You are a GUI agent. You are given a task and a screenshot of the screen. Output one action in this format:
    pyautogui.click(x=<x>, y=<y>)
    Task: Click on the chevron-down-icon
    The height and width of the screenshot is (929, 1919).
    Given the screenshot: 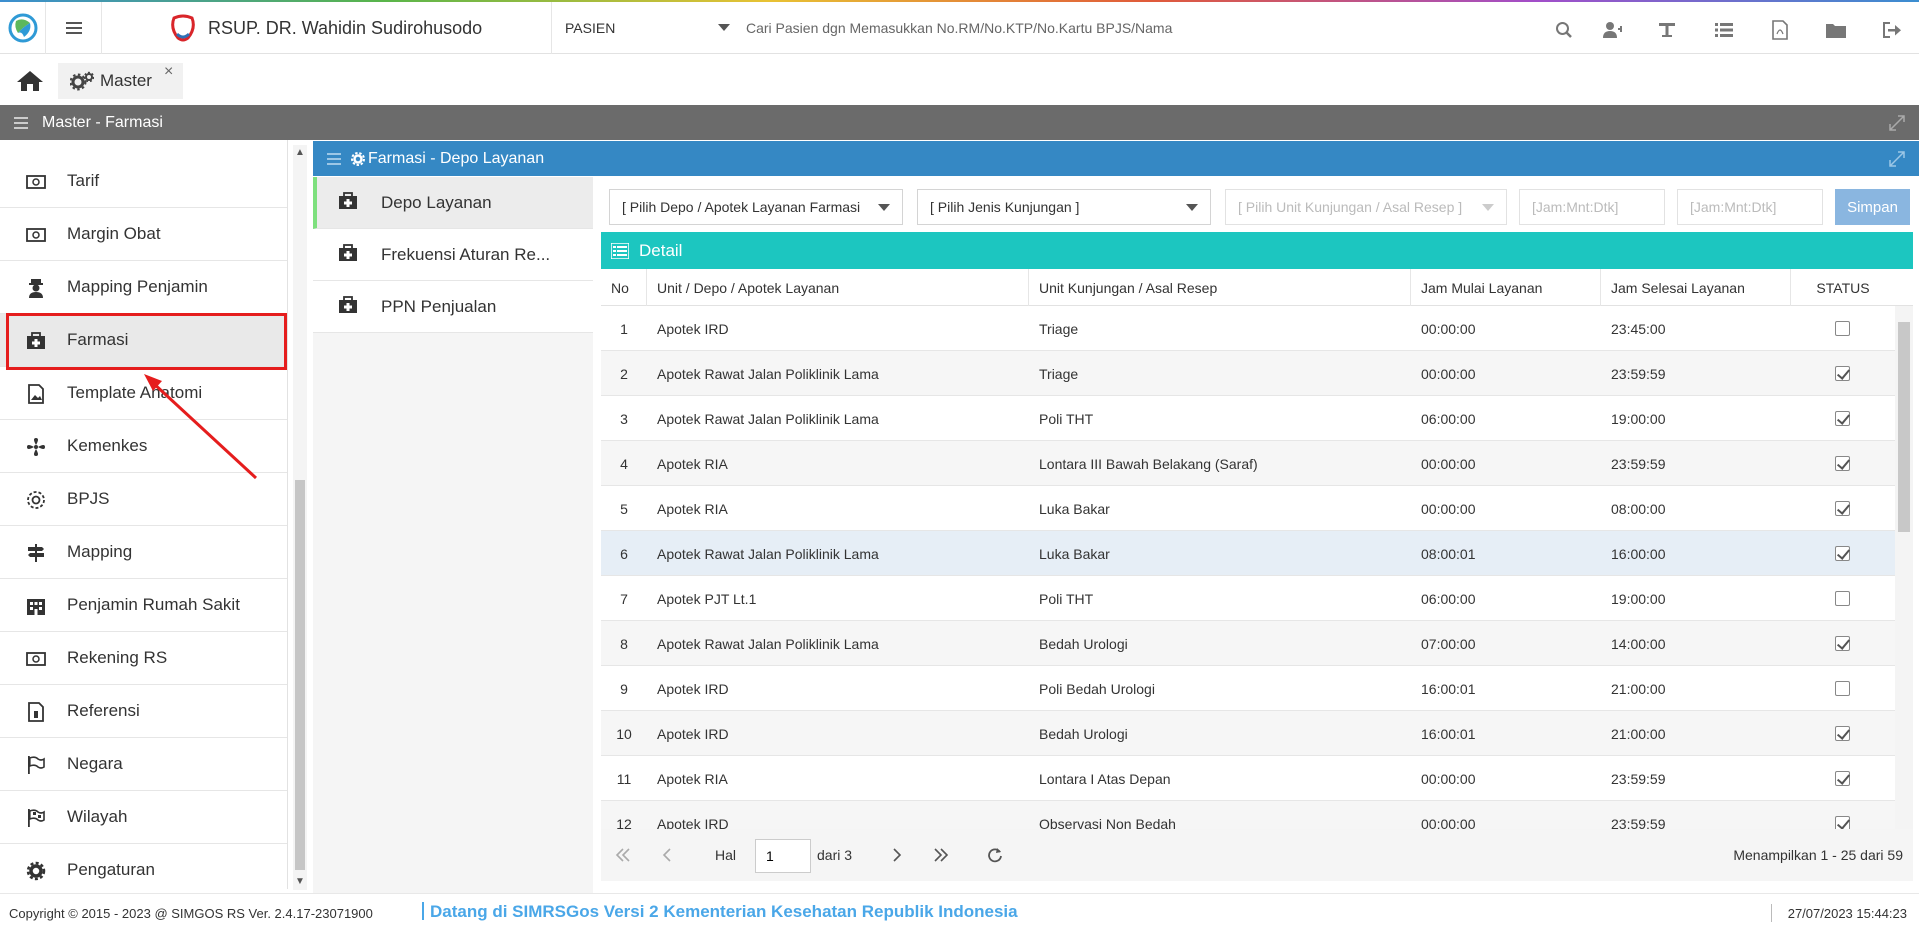 What is the action you would take?
    pyautogui.click(x=724, y=27)
    